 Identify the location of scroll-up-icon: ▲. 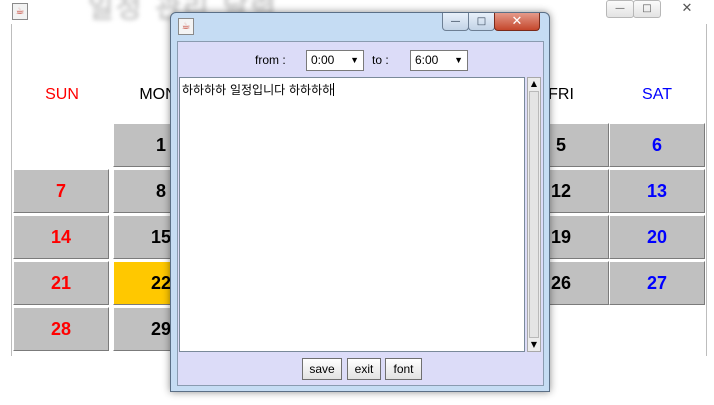
(534, 84).